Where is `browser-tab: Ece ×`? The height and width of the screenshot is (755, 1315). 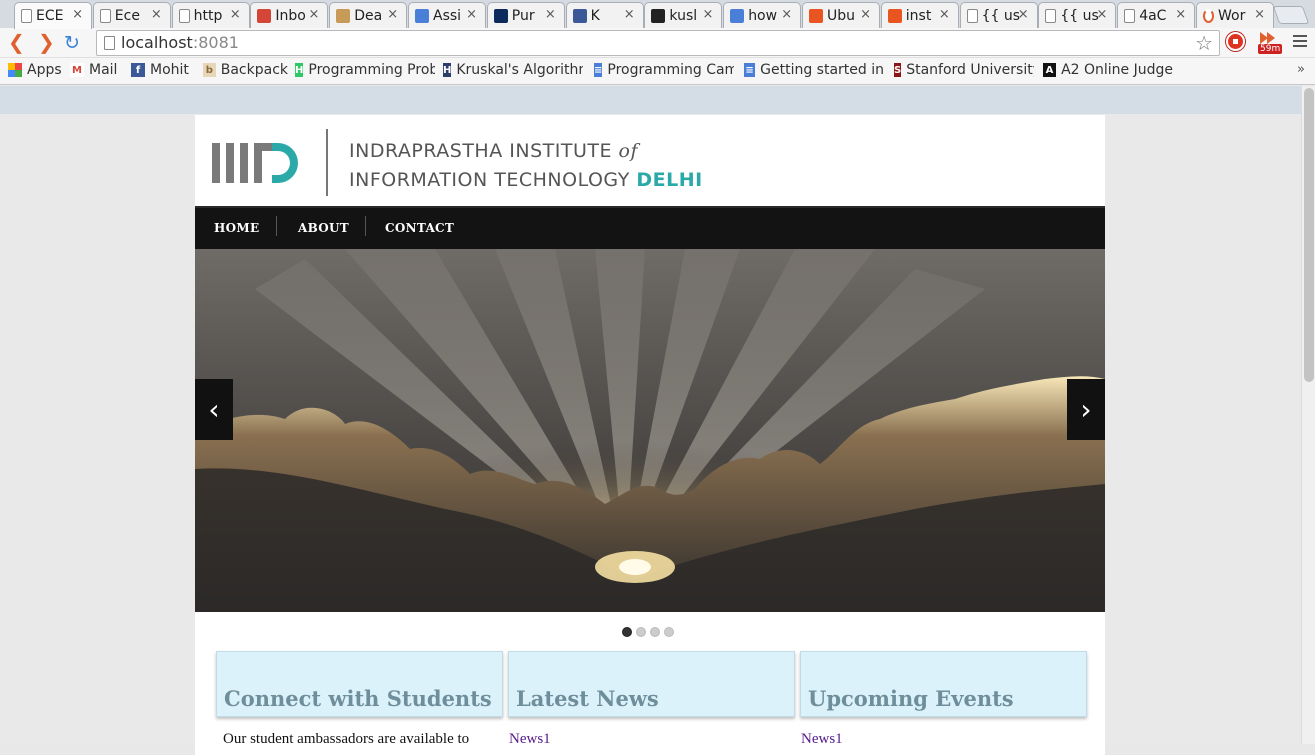 browser-tab: Ece × is located at coordinates (131, 15).